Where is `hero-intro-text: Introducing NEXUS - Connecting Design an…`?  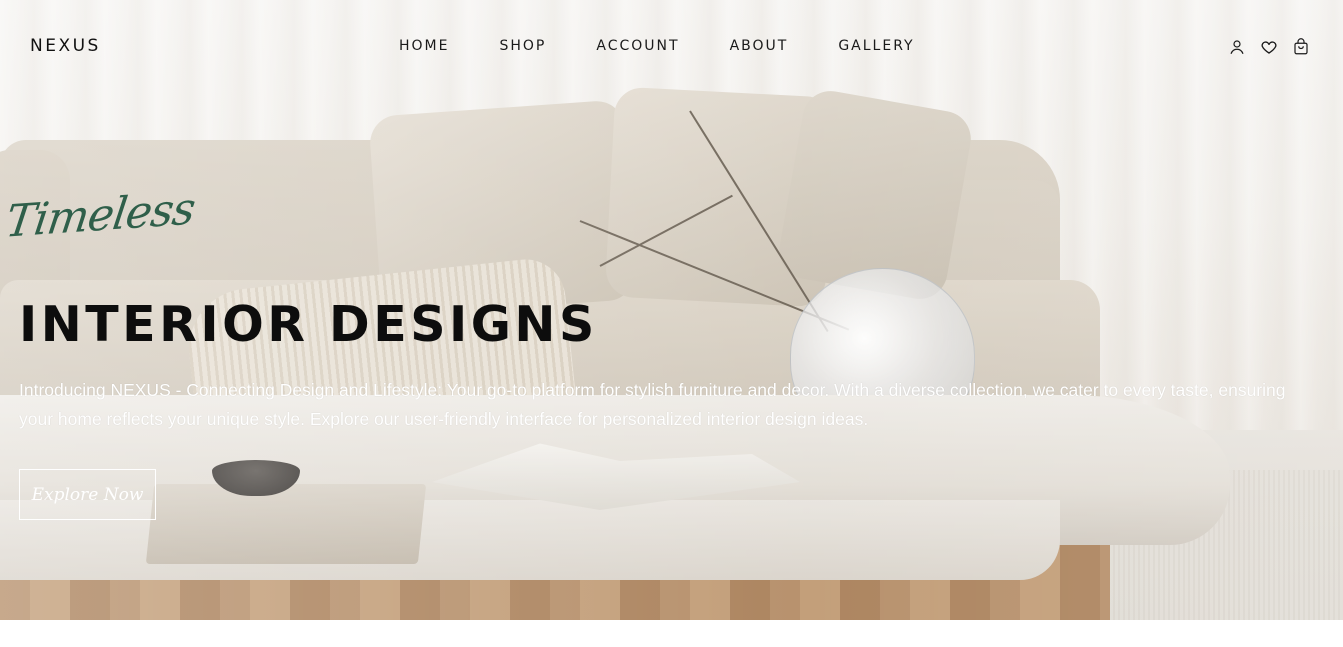 hero-intro-text: Introducing NEXUS - Connecting Design an… is located at coordinates (652, 404).